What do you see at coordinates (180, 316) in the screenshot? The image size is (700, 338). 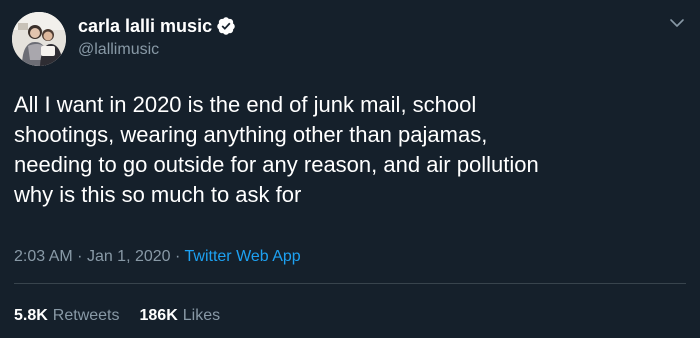 I see `likes-stat: 186K Likes` at bounding box center [180, 316].